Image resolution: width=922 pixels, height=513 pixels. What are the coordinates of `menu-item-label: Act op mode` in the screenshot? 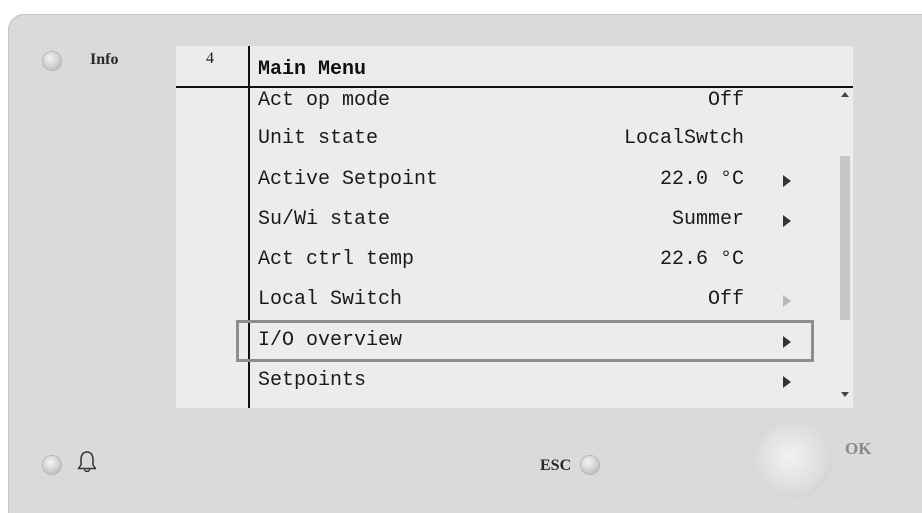 It's located at (324, 100).